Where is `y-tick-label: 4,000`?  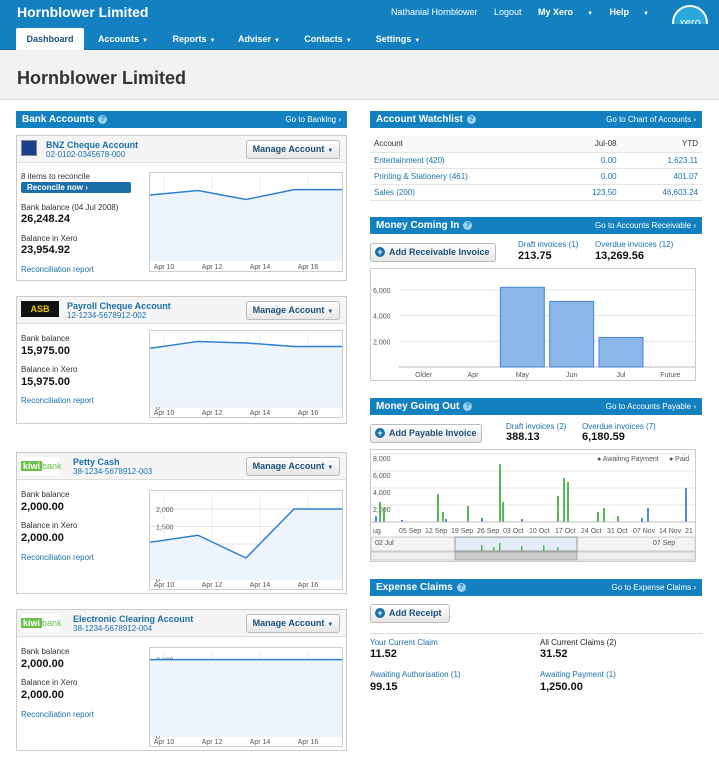 y-tick-label: 4,000 is located at coordinates (382, 317).